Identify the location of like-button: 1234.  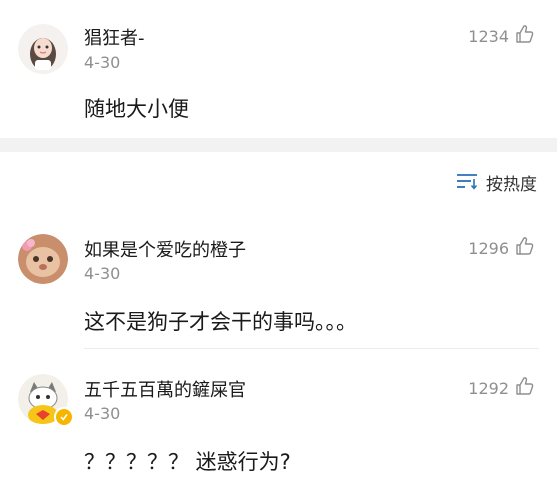
(501, 36).